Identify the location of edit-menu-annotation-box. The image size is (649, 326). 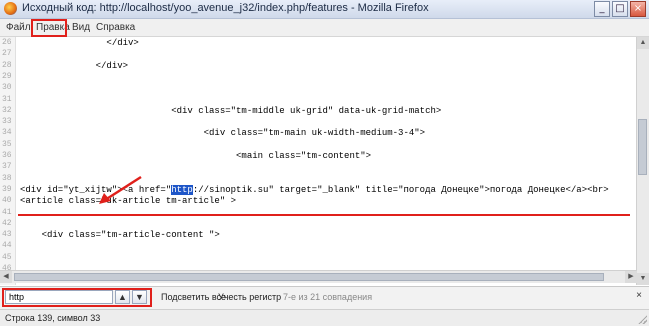
(49, 28).